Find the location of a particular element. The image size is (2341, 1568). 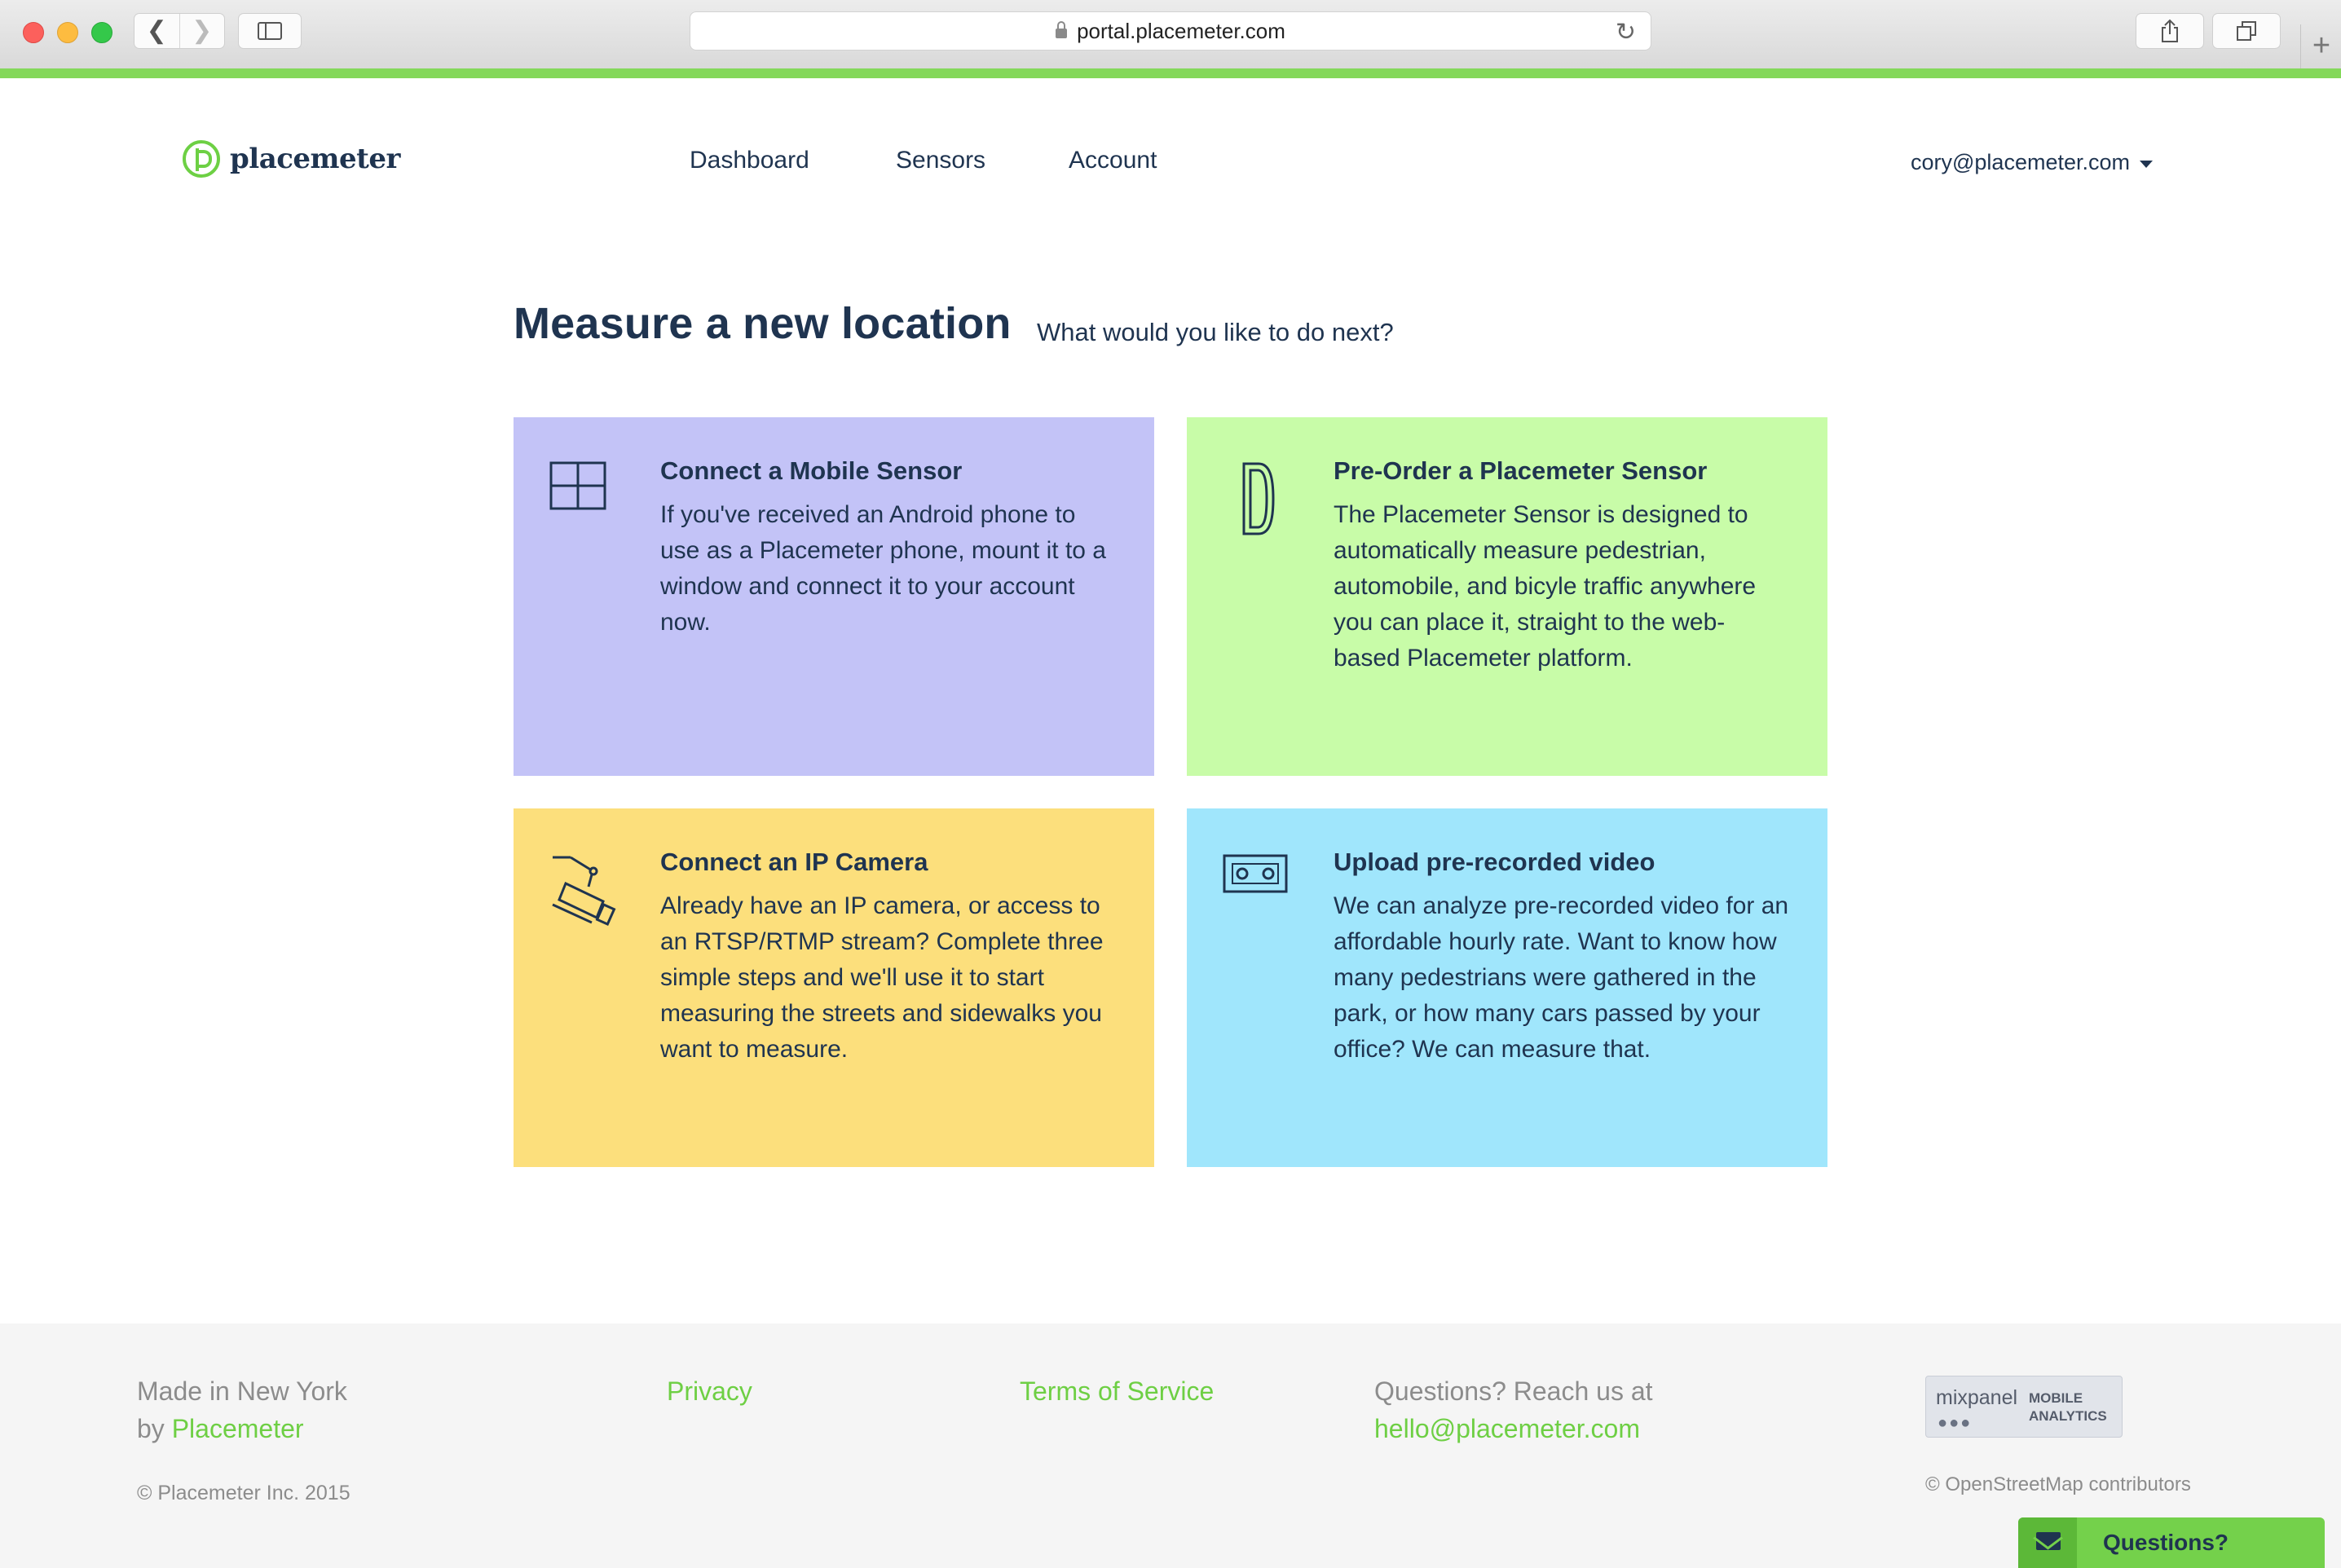

mixpanel-badge: mixpanel ●●● MOBILE ANALYTICS is located at coordinates (2024, 1407).